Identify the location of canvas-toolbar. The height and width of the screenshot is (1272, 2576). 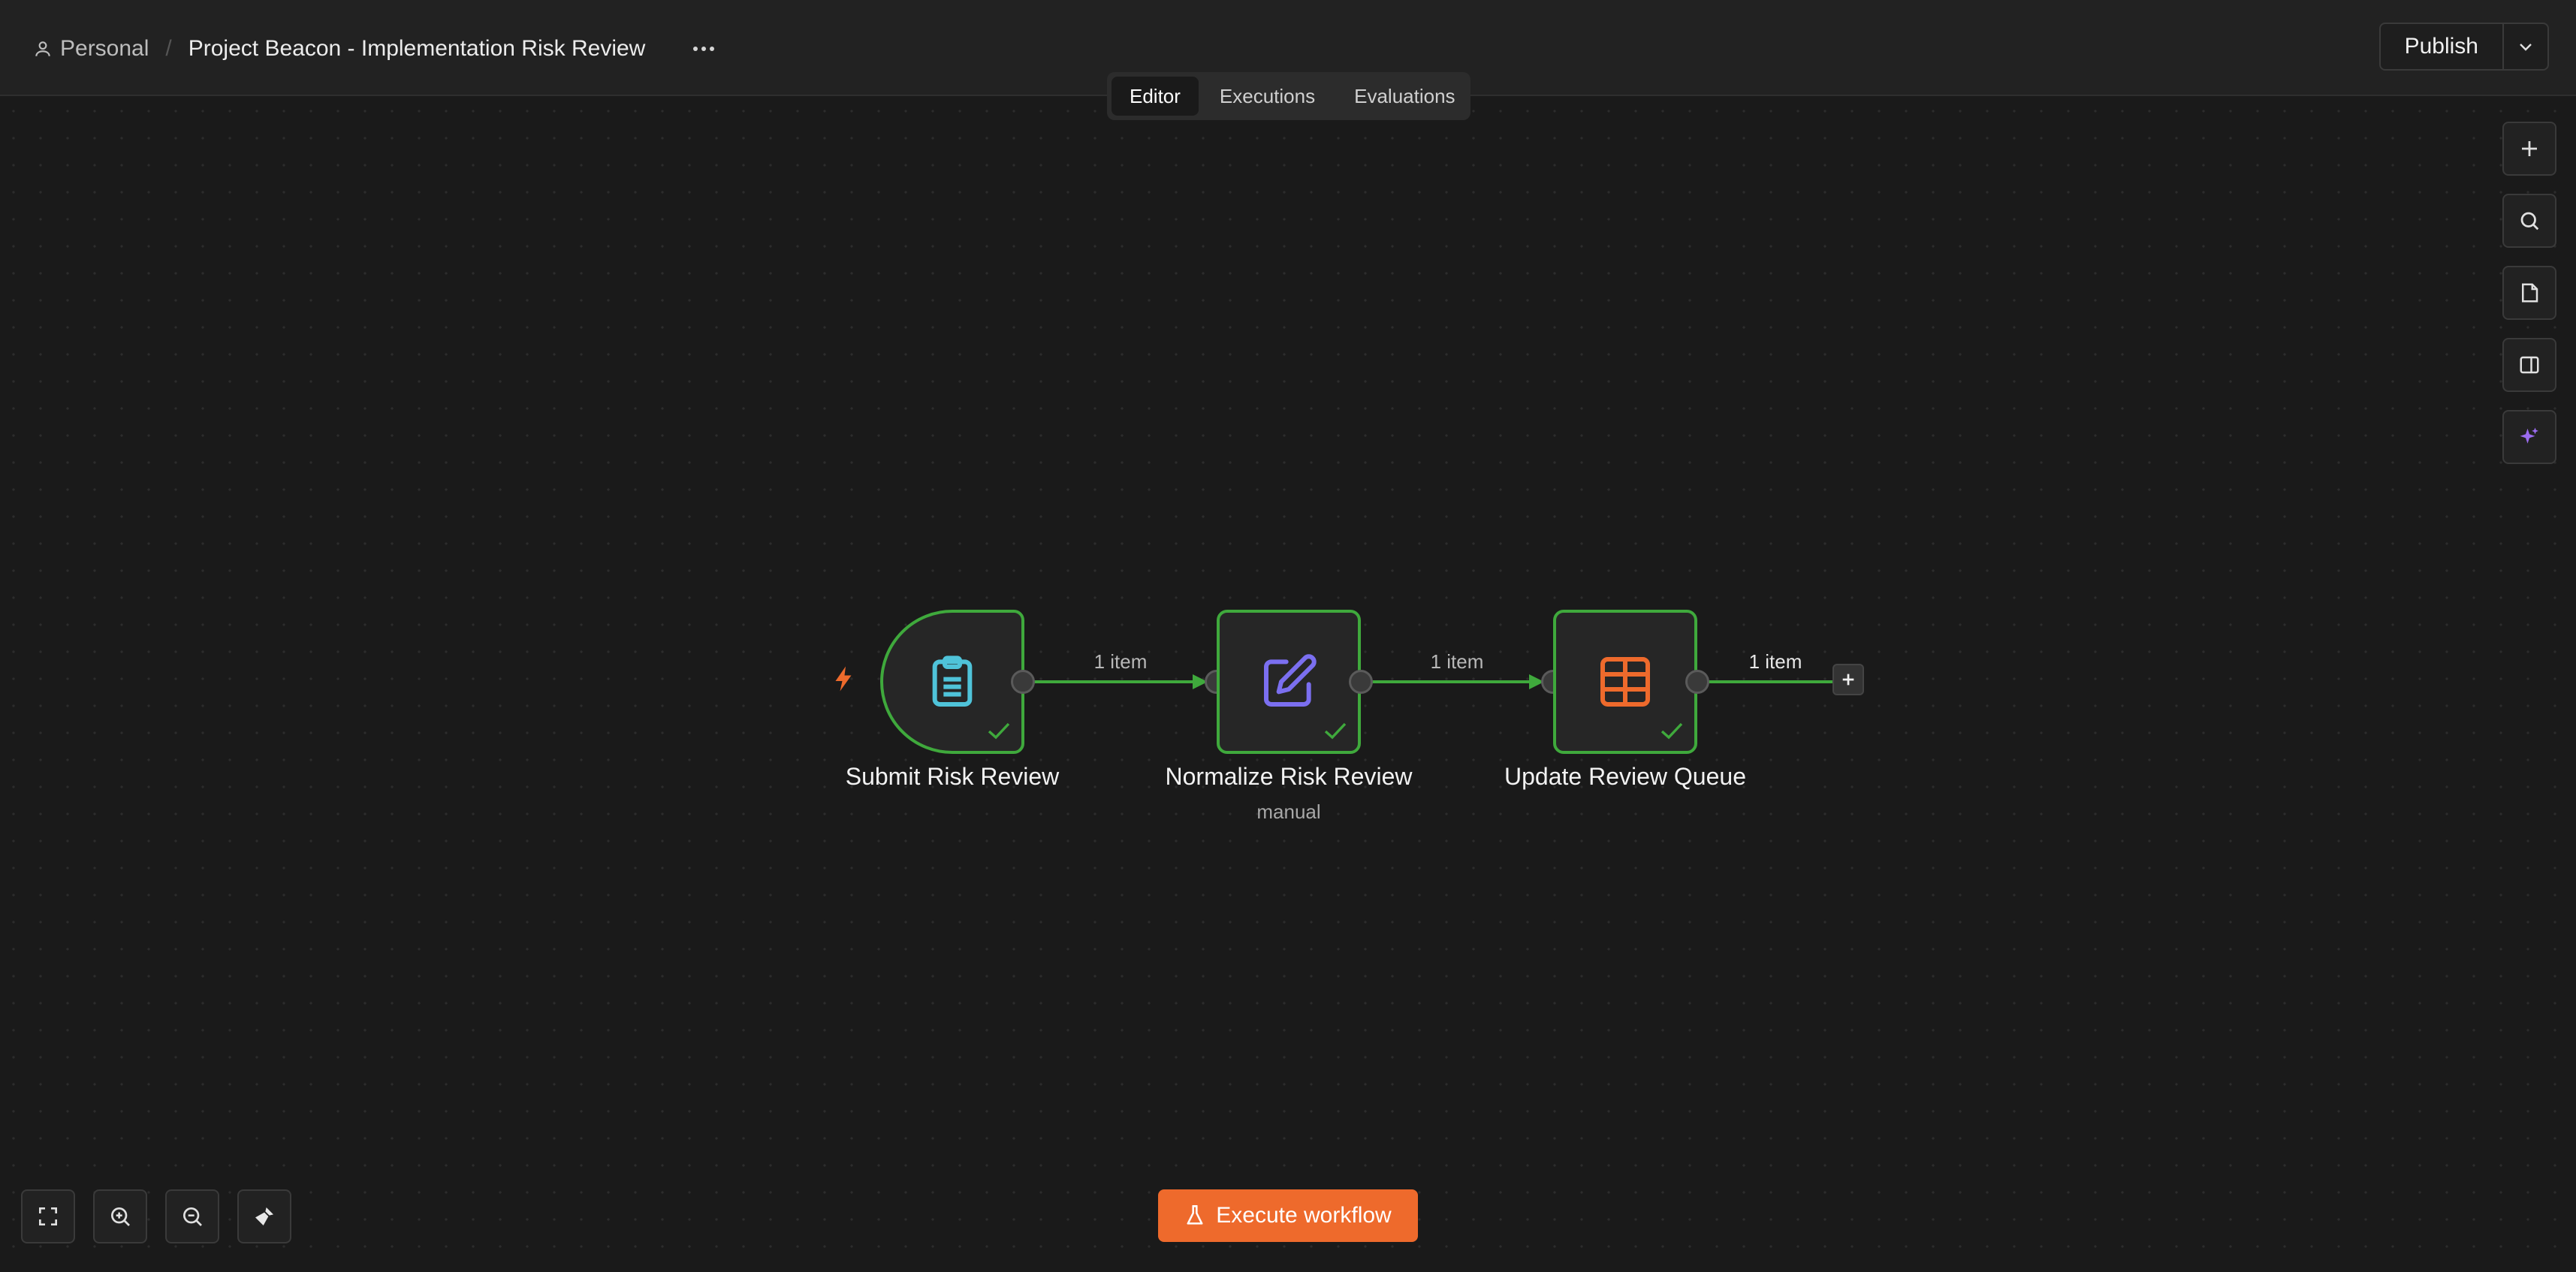
(2529, 293).